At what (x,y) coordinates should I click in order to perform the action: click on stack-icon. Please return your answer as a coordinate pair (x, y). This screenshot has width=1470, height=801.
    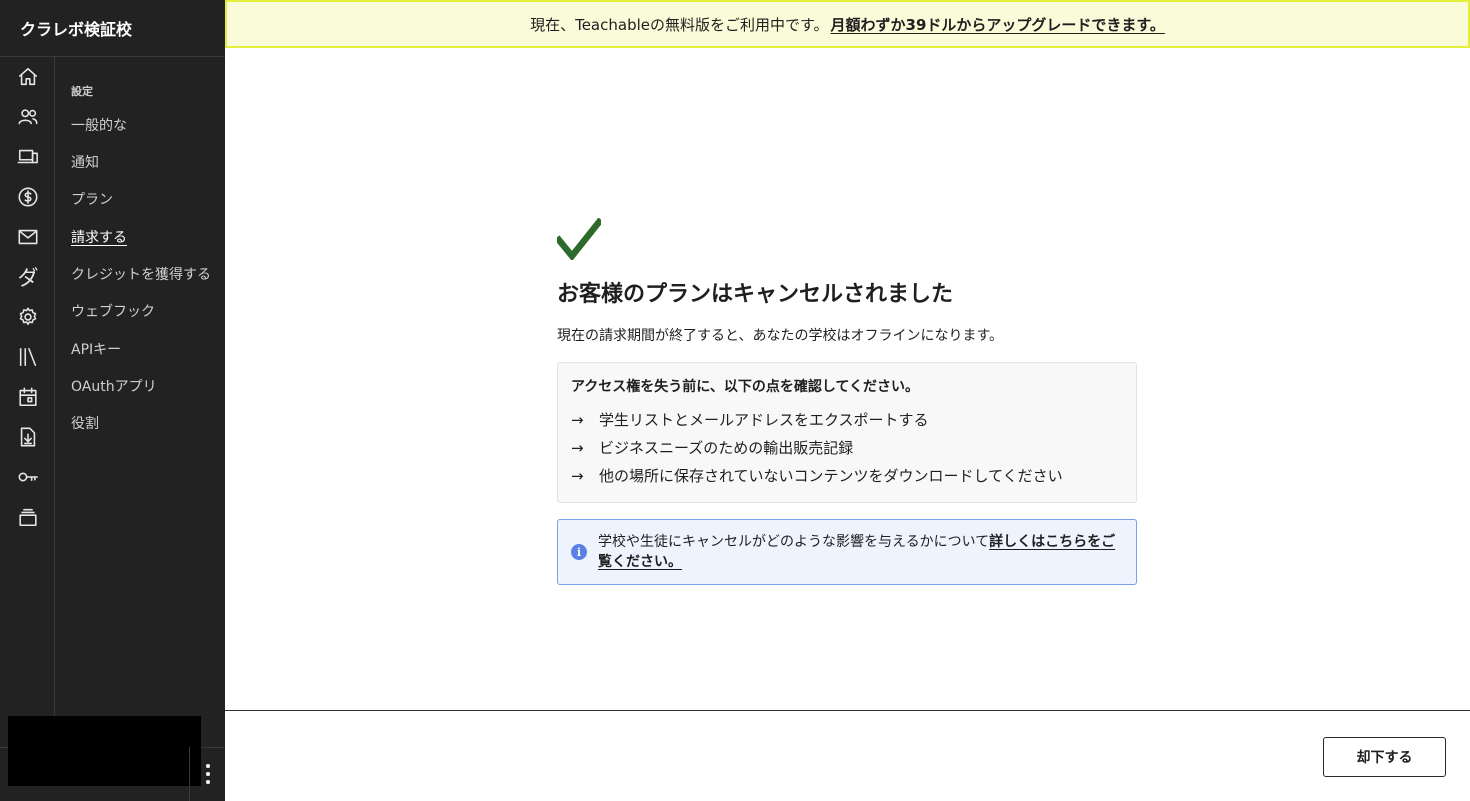
    Looking at the image, I should click on (28, 517).